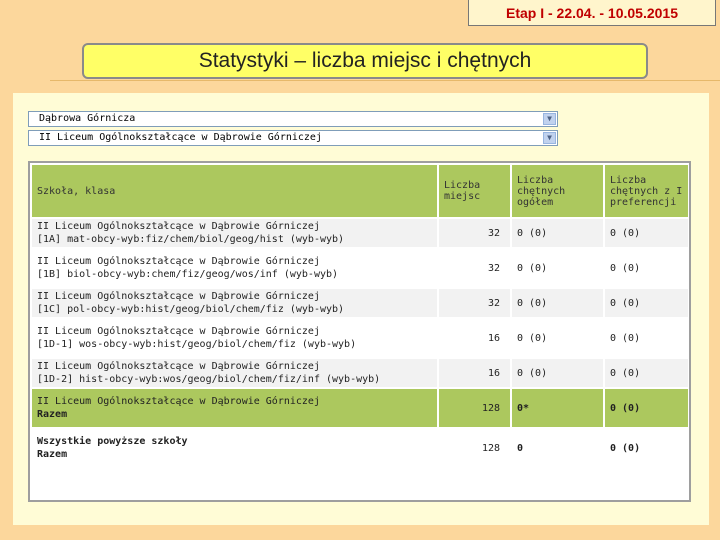 The height and width of the screenshot is (540, 720). Describe the element at coordinates (474, 408) in the screenshot. I see `total-school-places: 128` at that location.